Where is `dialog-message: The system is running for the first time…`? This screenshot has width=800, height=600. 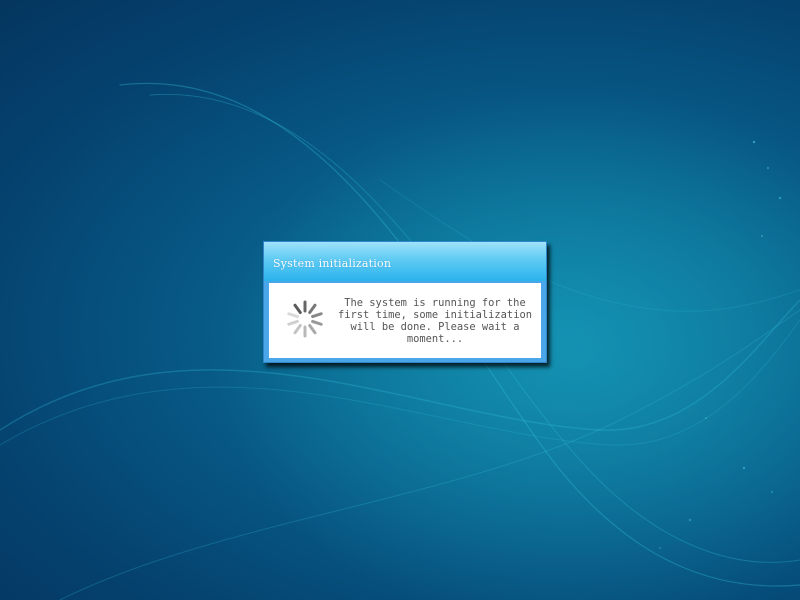 dialog-message: The system is running for the first time… is located at coordinates (435, 321).